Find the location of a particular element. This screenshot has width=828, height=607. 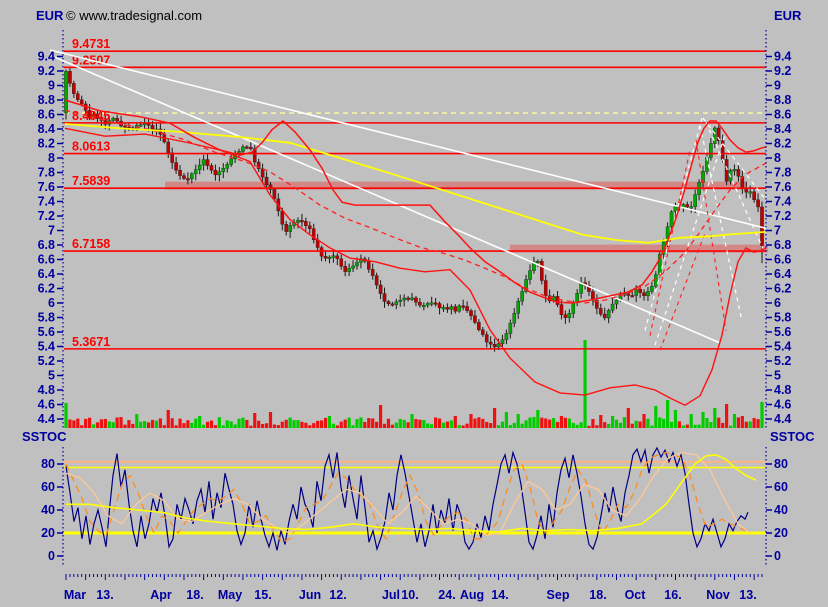

price-tick-label-right: 6.6 is located at coordinates (782, 260).